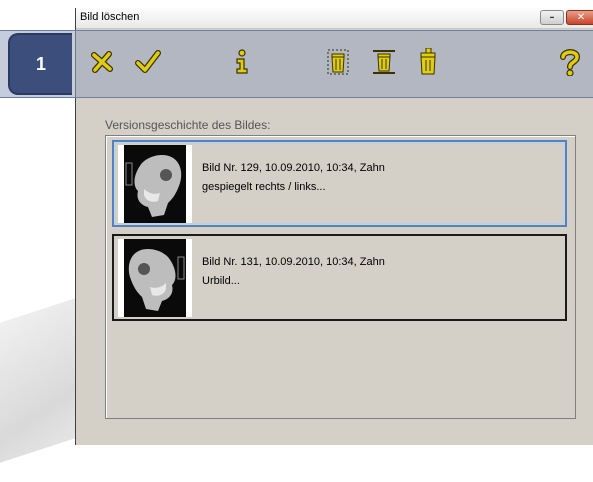  I want to click on minimize-icon: –, so click(552, 17).